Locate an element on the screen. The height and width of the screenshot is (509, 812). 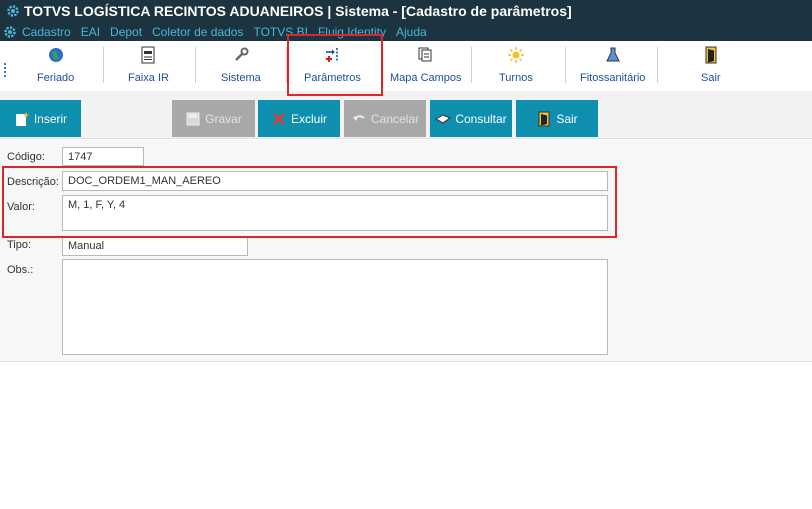
descricao-field: DOC_ORDEM1_MAN_AEREO is located at coordinates (335, 181).